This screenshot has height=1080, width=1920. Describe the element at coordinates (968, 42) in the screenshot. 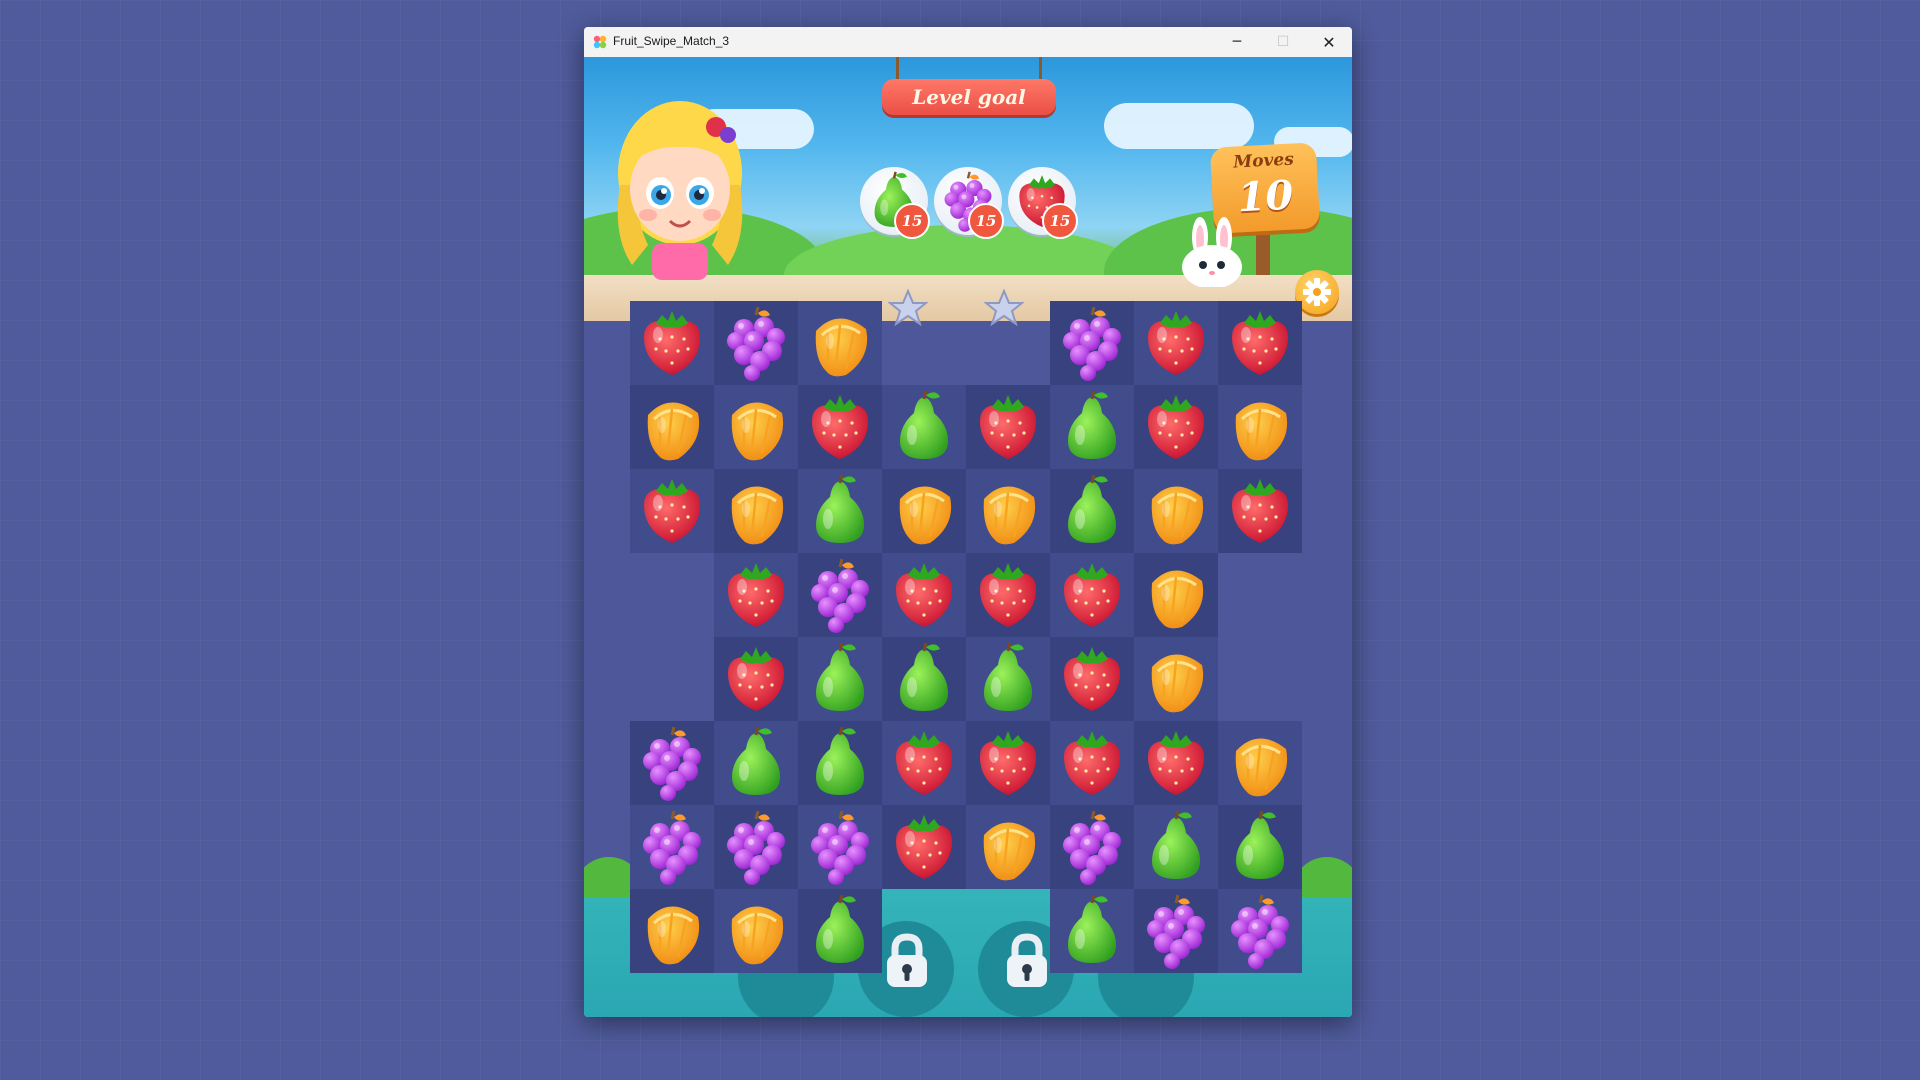

I see `title-bar: Fruit_Swipe_Match_3 ─ ☐ ✕` at that location.